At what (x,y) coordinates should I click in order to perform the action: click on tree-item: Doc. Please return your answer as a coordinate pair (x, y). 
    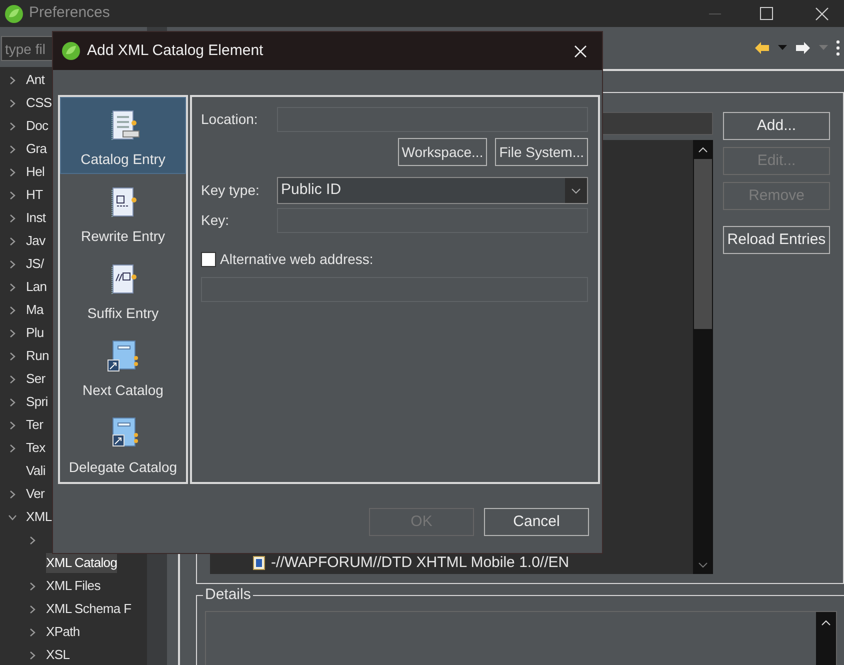
    Looking at the image, I should click on (37, 126).